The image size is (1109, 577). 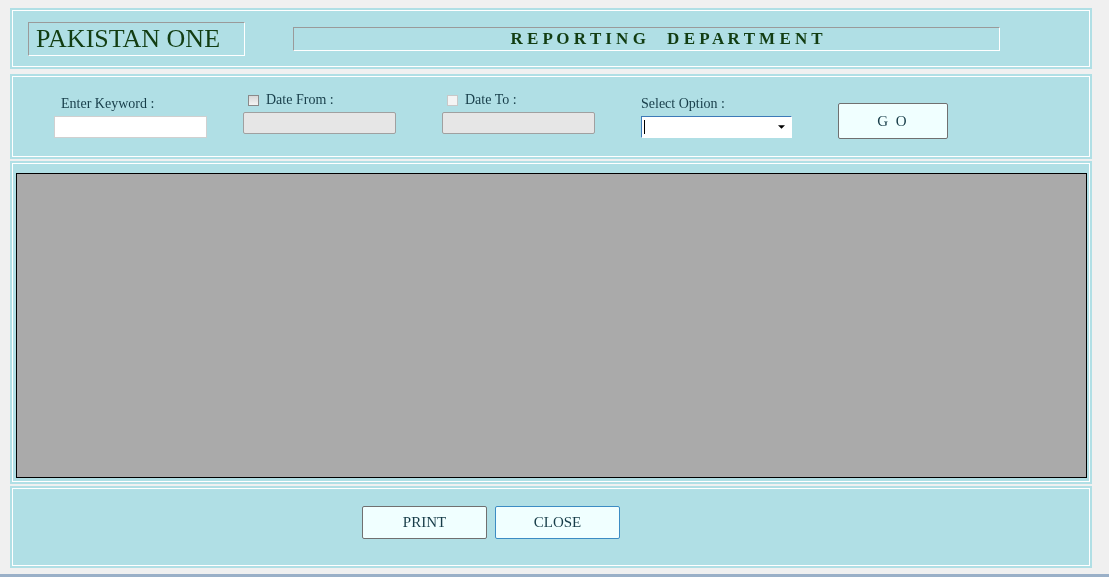 I want to click on field-label: Date From :, so click(x=300, y=100).